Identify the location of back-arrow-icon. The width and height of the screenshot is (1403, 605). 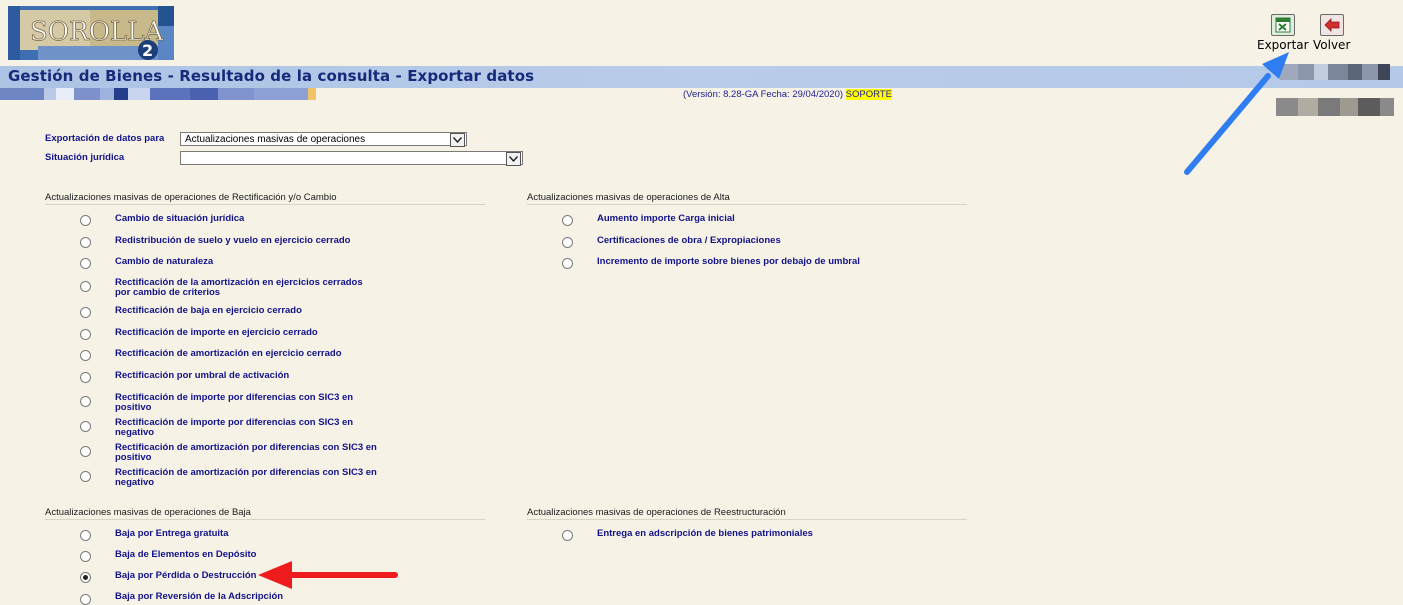
(1331, 25).